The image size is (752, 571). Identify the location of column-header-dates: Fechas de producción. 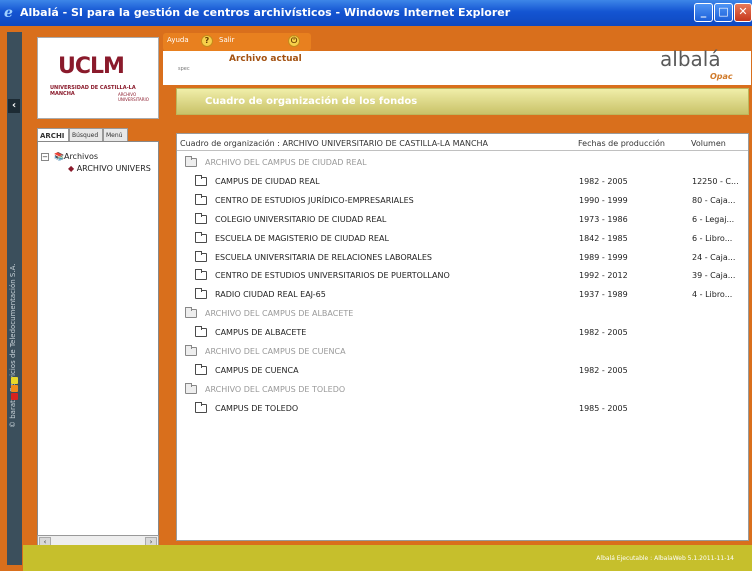
(621, 143).